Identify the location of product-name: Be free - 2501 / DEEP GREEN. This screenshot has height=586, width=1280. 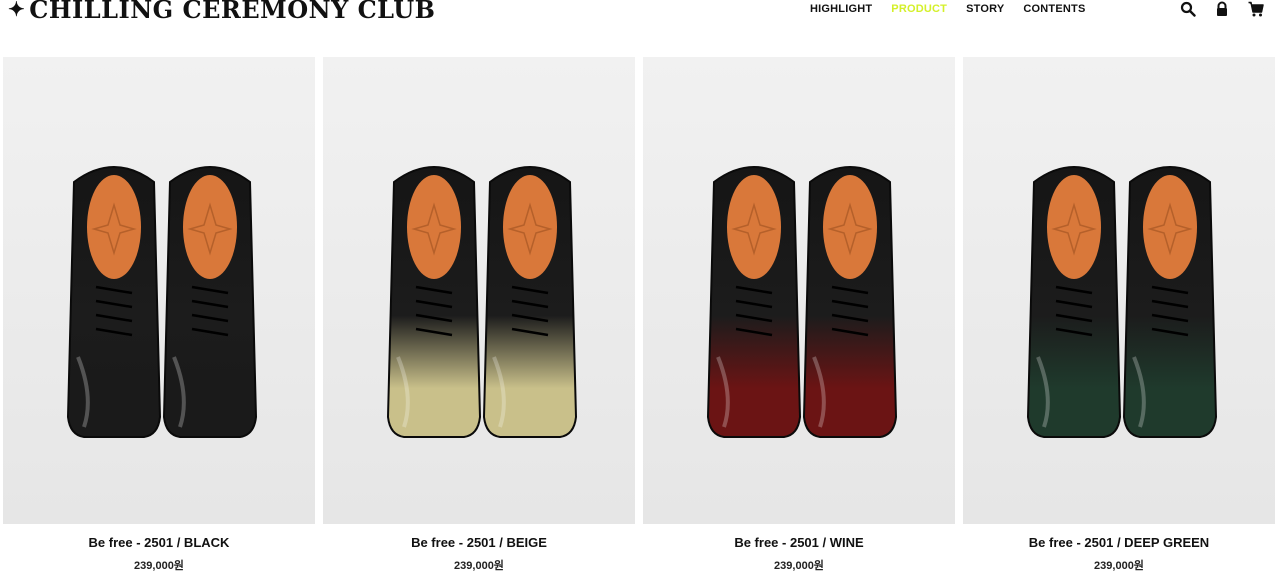
(1119, 542).